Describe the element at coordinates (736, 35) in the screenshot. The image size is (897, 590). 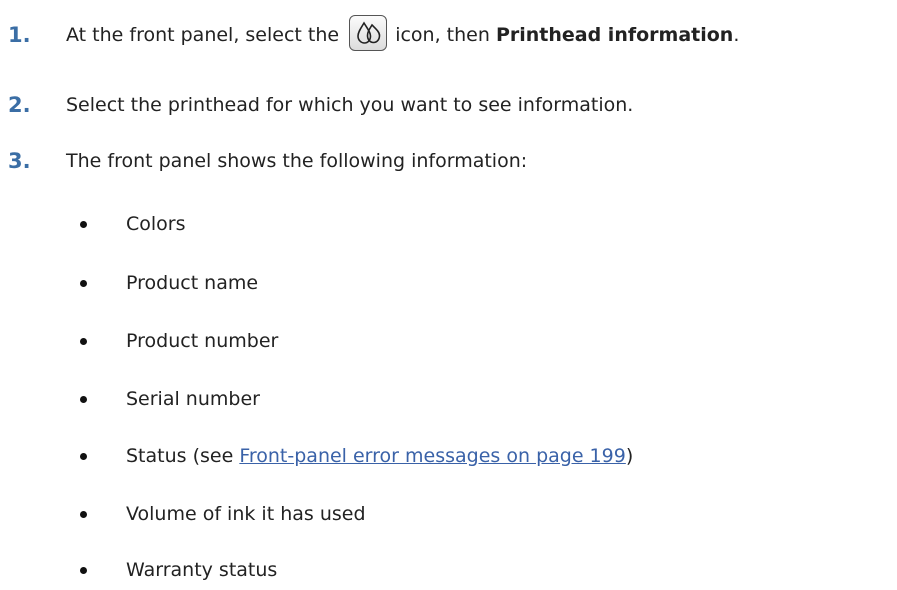
I see `step-trailing: .` at that location.